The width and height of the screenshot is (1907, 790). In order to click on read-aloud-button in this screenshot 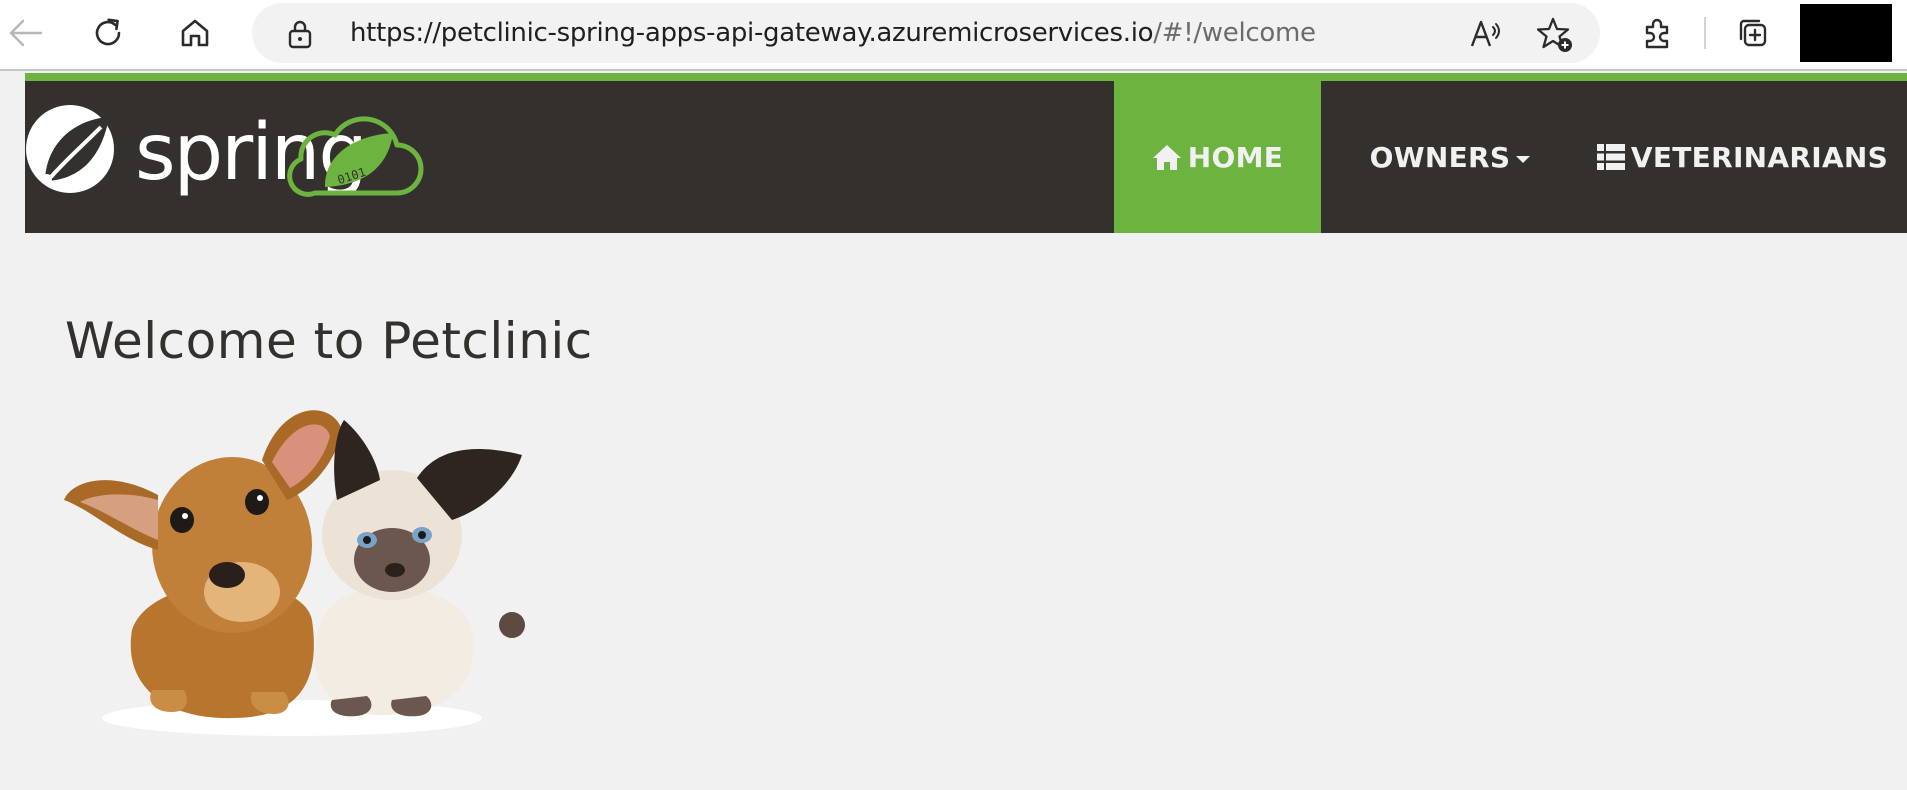, I will do `click(1486, 36)`.